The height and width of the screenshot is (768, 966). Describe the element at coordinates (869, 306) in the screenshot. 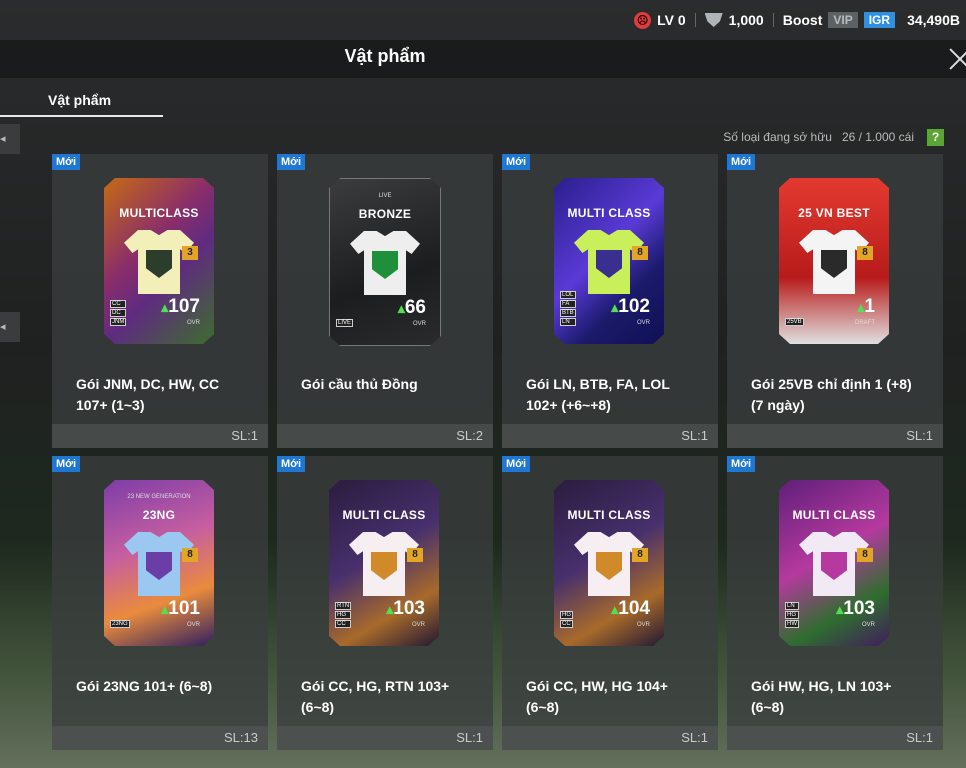

I see `card-ovr-value: 1` at that location.